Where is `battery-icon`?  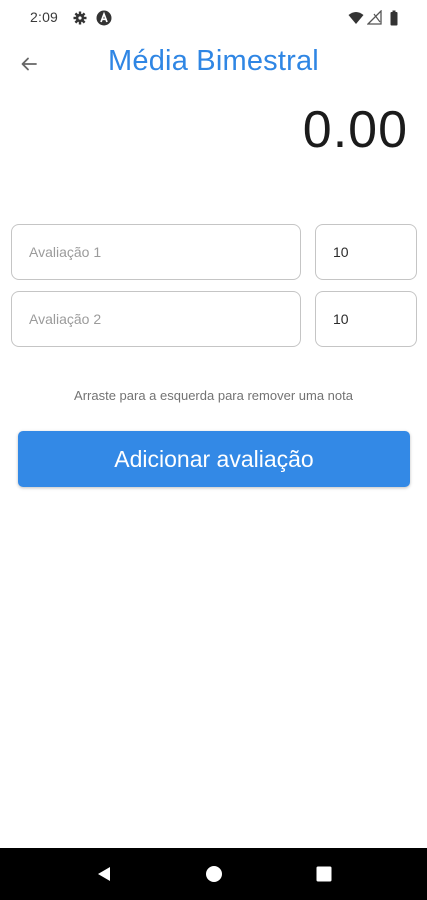
battery-icon is located at coordinates (394, 18).